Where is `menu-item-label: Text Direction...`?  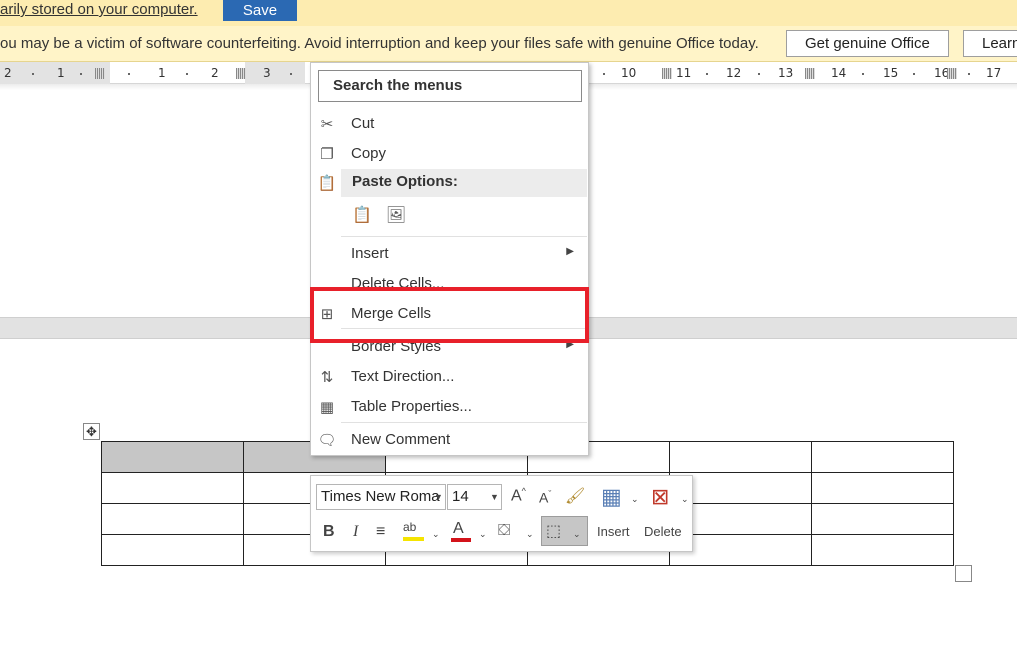 menu-item-label: Text Direction... is located at coordinates (403, 376).